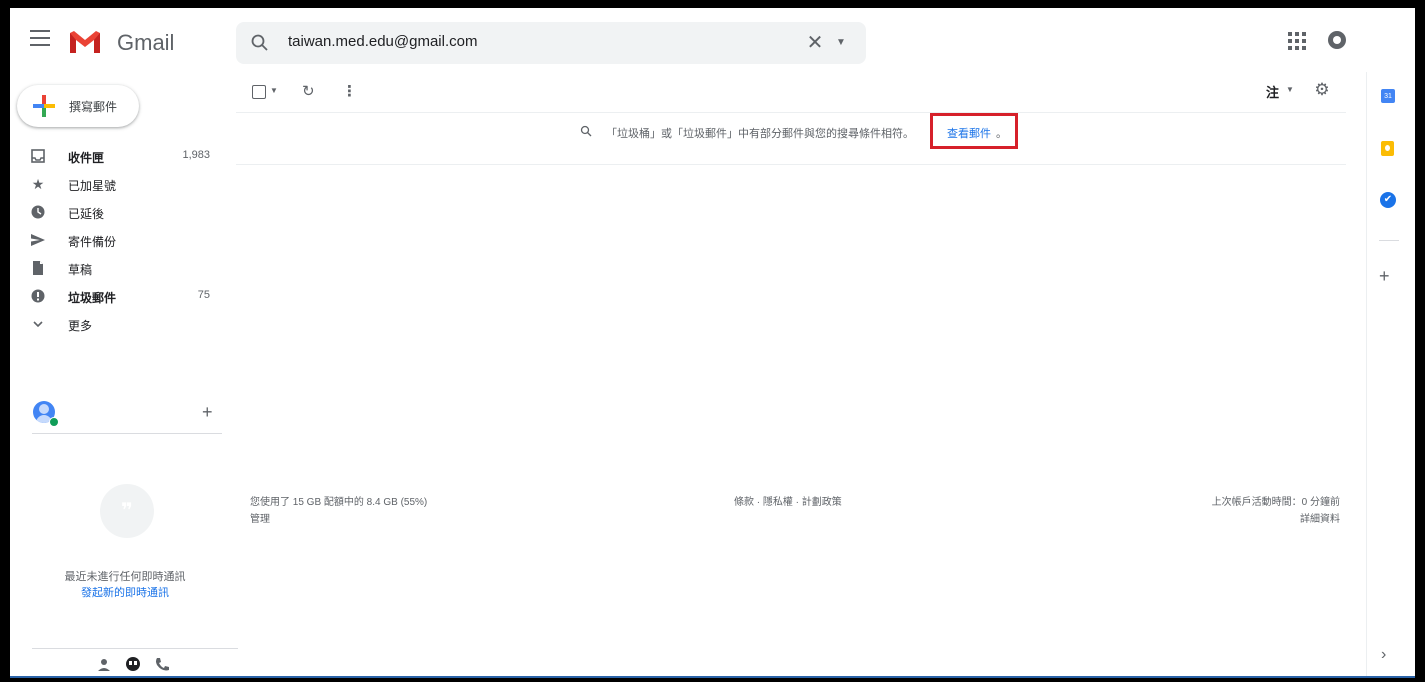 The height and width of the screenshot is (682, 1425). Describe the element at coordinates (203, 295) in the screenshot. I see `unread-count: 75` at that location.